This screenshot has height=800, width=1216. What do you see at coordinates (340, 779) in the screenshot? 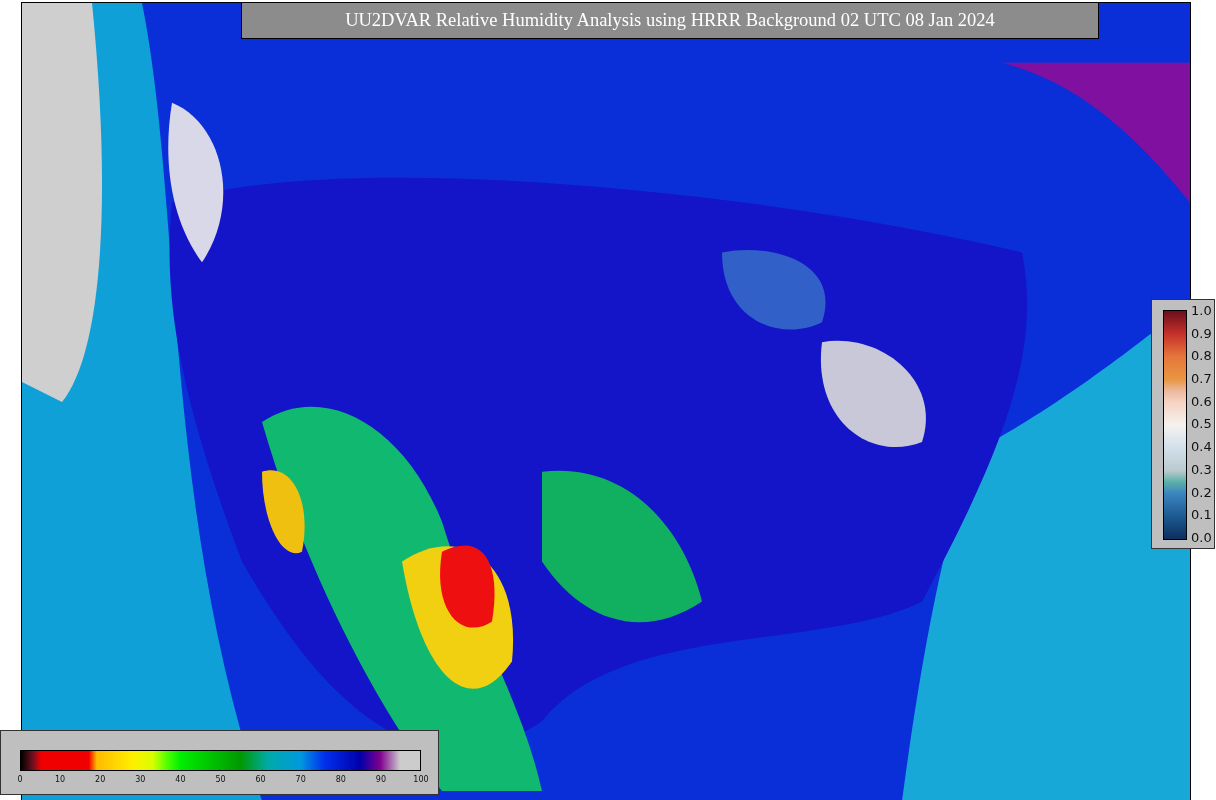
I see `tick-label: 80` at bounding box center [340, 779].